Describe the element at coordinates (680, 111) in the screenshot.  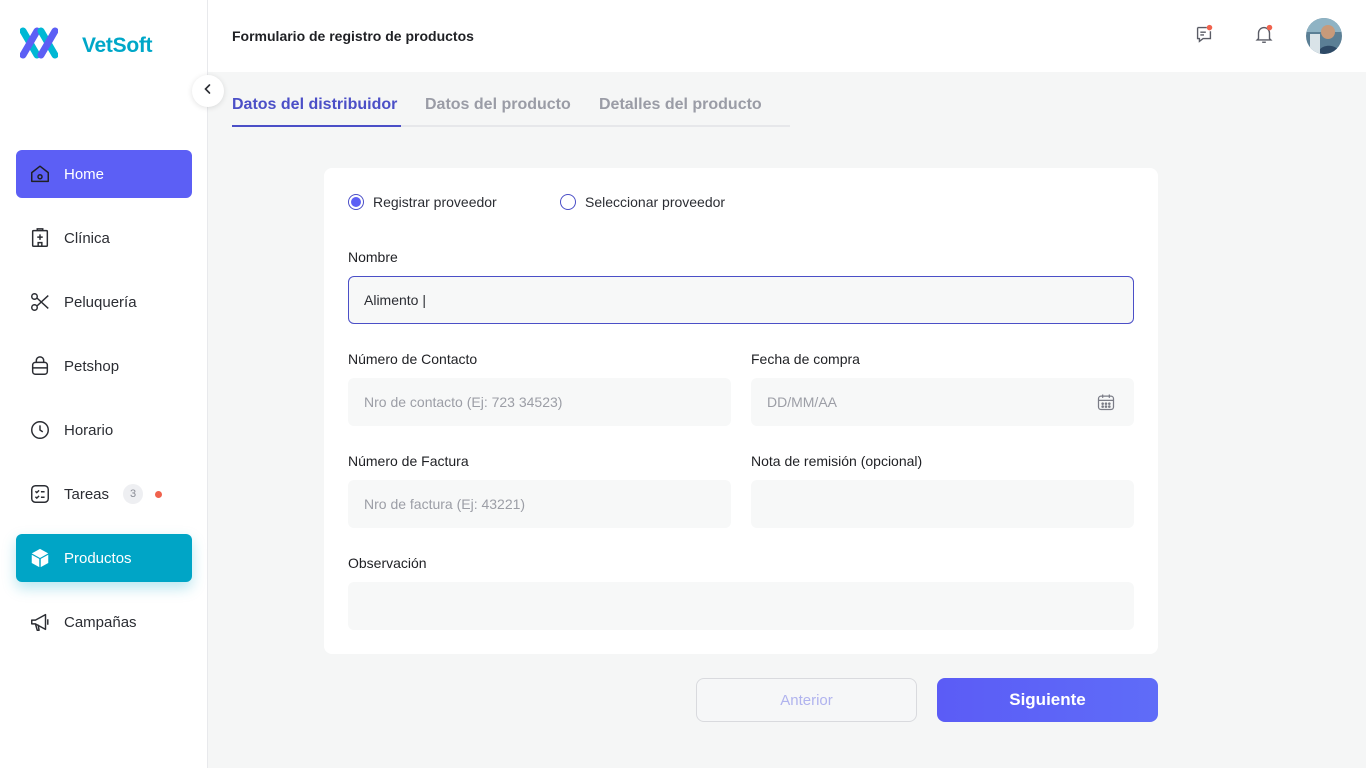
I see `tab-detalles-producto: Detalles del producto` at that location.